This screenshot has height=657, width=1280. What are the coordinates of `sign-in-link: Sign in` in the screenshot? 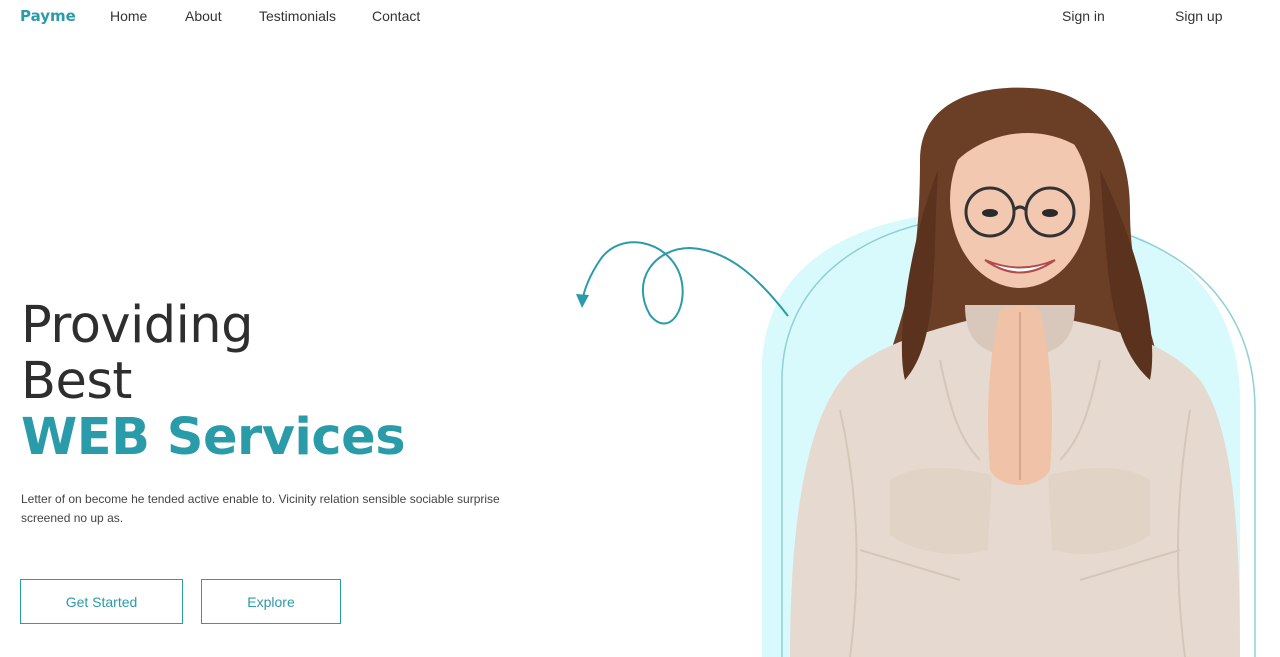 It's located at (1083, 16).